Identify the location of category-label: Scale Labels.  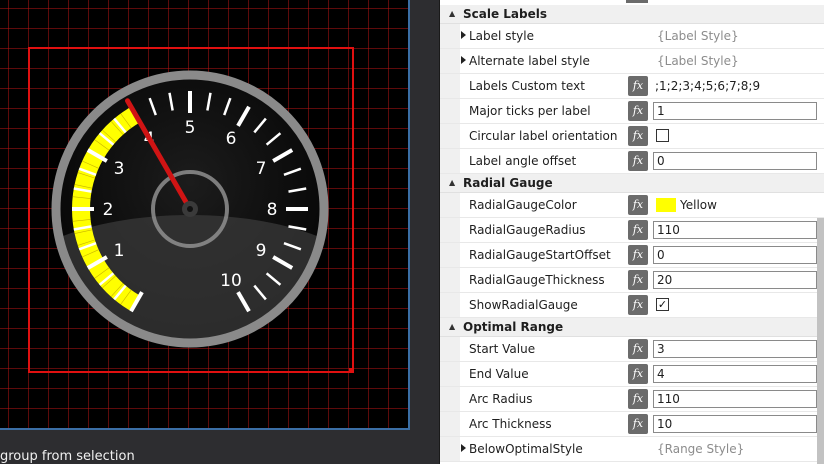
(505, 14).